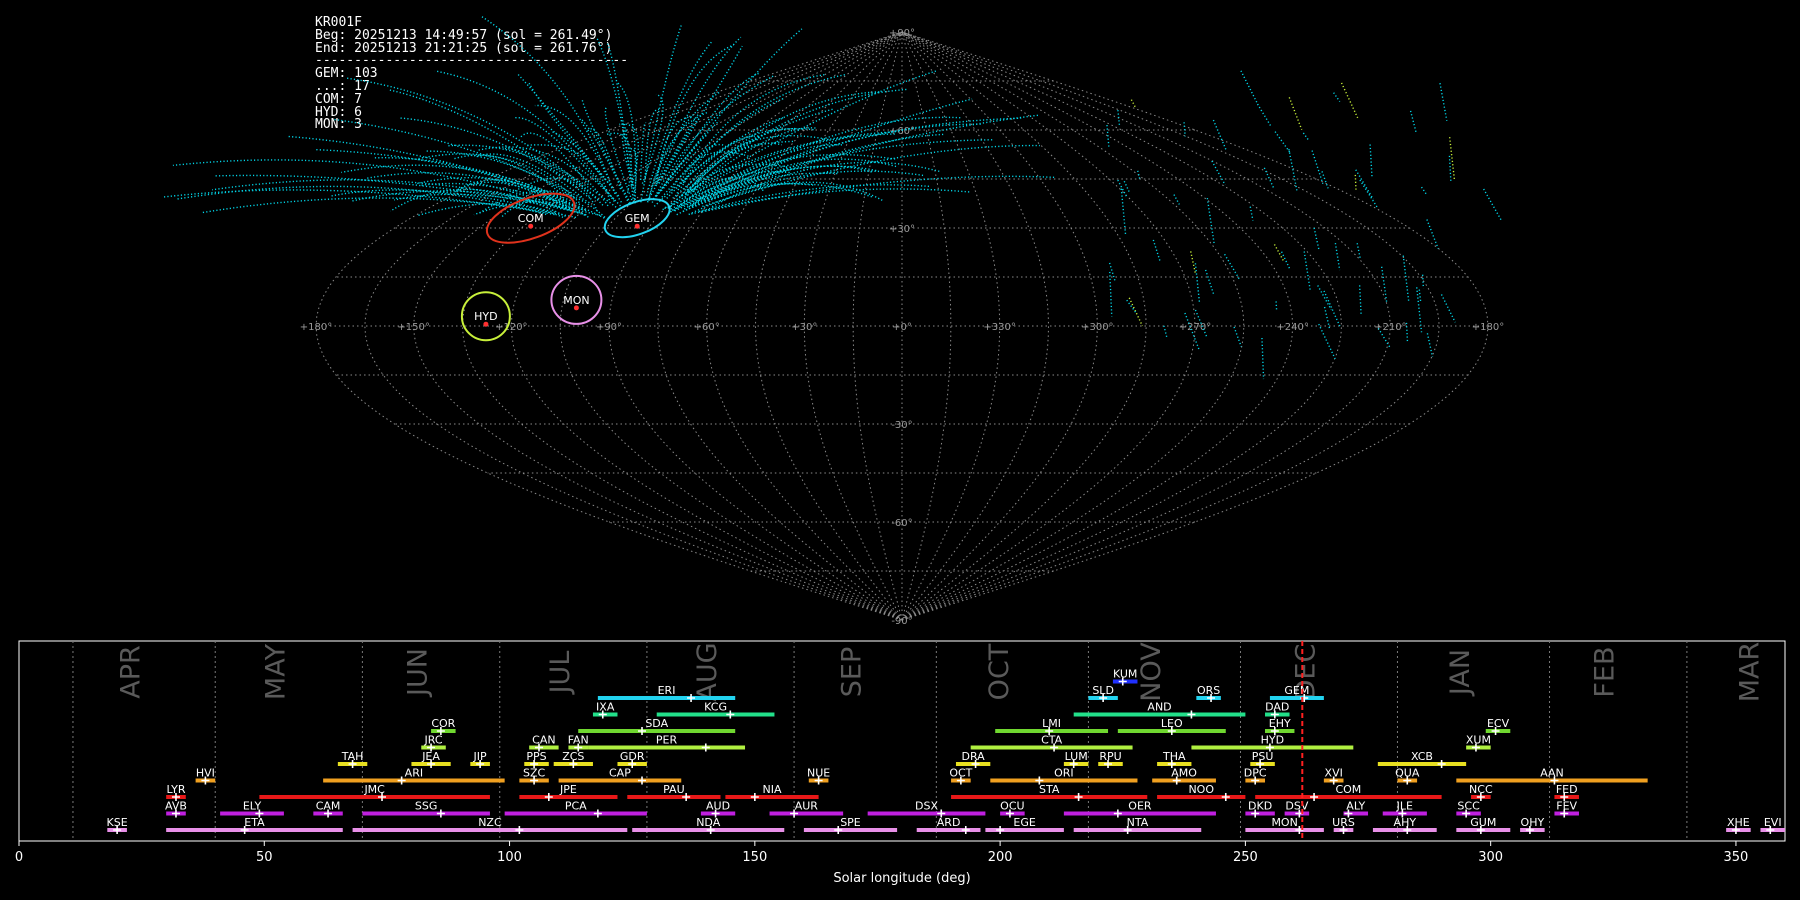  What do you see at coordinates (1260, 806) in the screenshot?
I see `shower-label: DKD` at bounding box center [1260, 806].